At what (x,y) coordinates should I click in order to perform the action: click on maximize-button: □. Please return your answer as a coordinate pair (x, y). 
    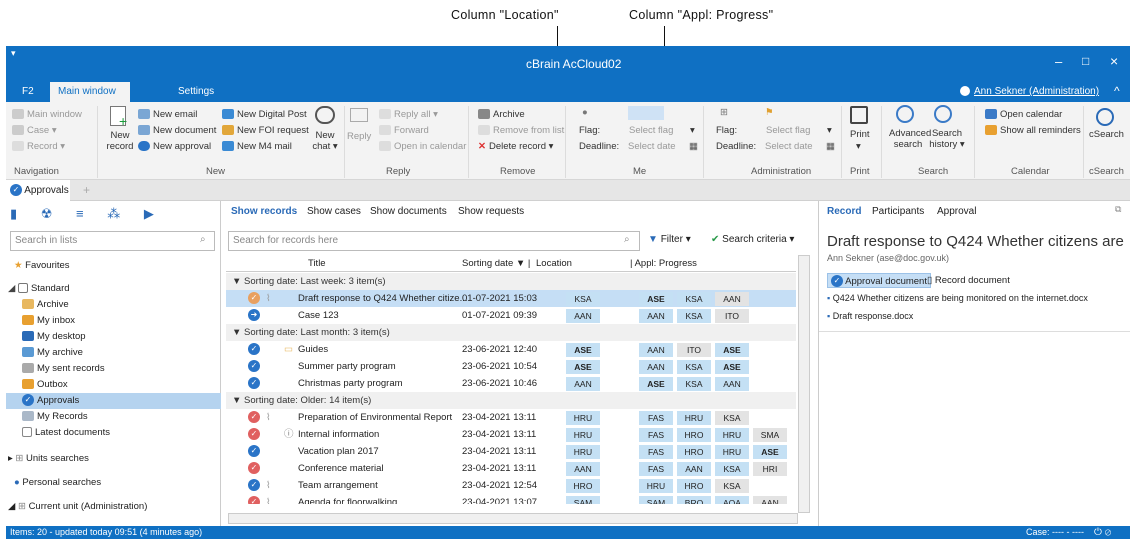
    Looking at the image, I should click on (1085, 61).